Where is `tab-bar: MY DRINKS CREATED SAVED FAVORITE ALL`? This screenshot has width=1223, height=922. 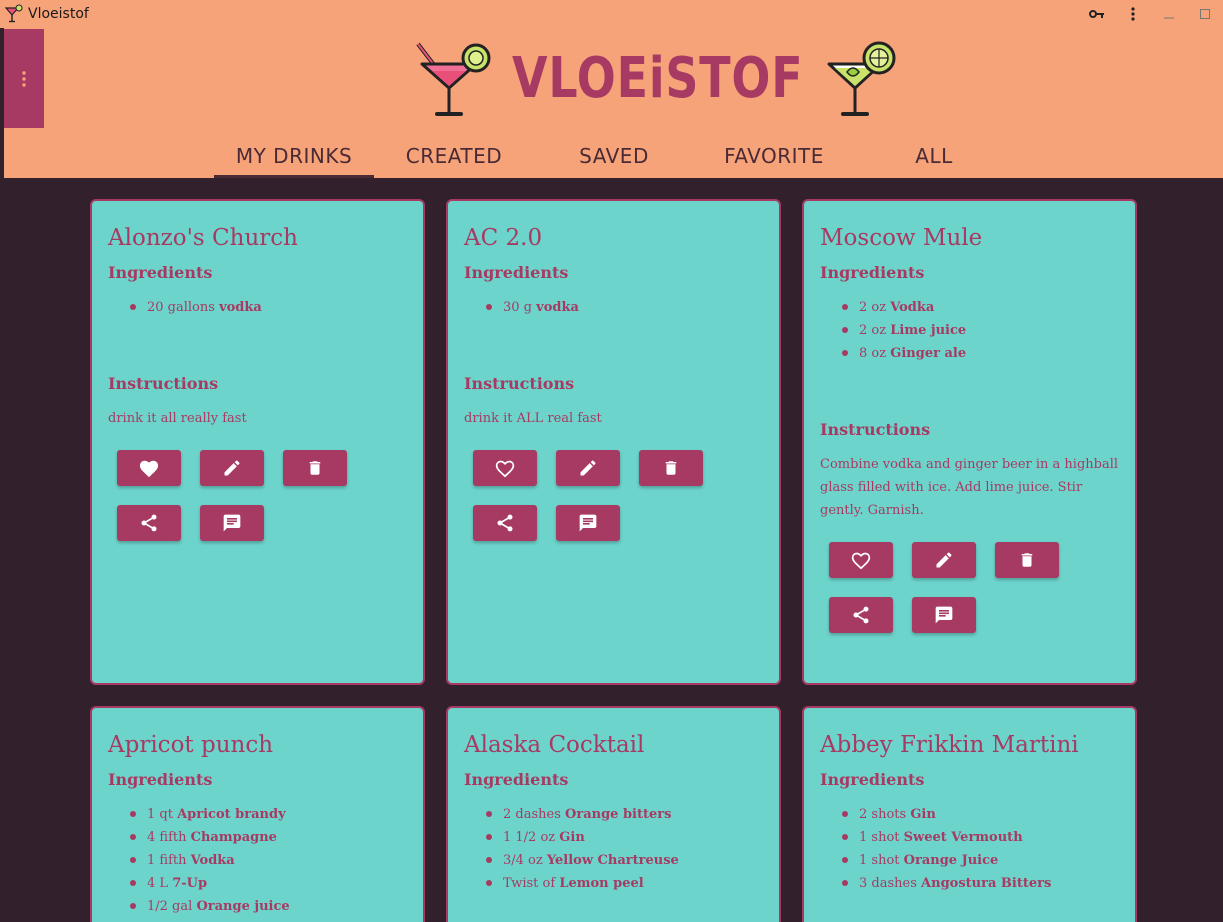 tab-bar: MY DRINKS CREATED SAVED FAVORITE ALL is located at coordinates (614, 157).